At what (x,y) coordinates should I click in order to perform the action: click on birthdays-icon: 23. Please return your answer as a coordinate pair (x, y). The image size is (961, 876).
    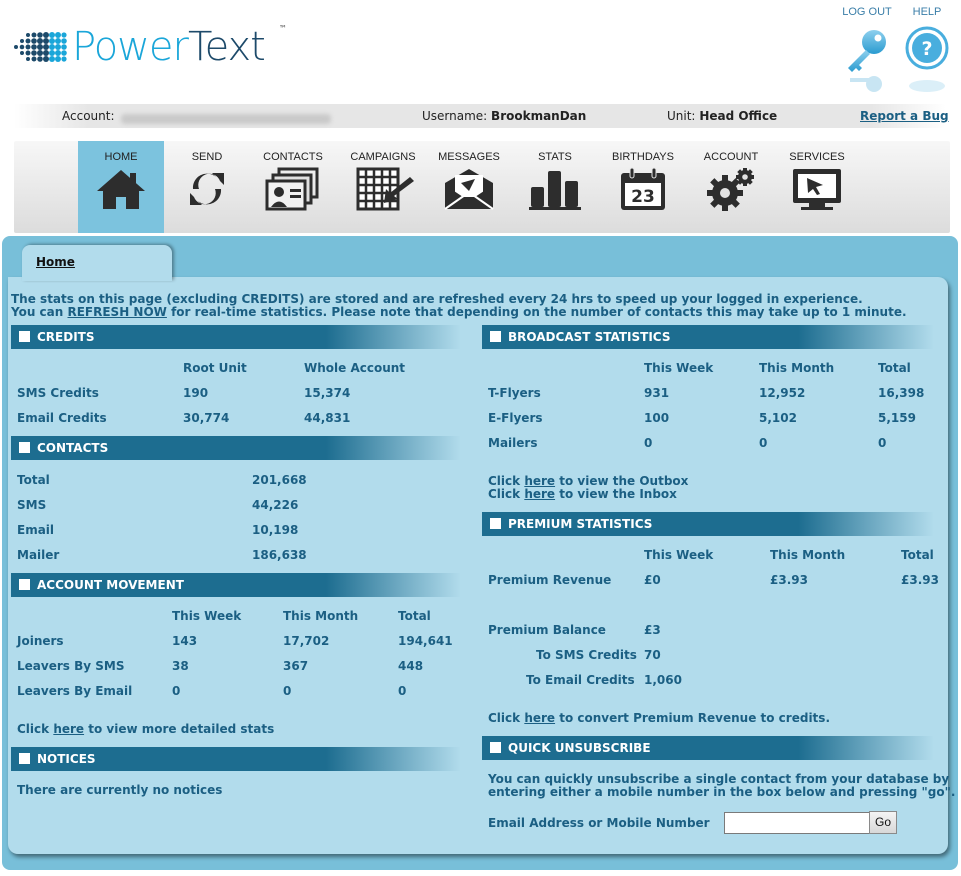
    Looking at the image, I should click on (643, 188).